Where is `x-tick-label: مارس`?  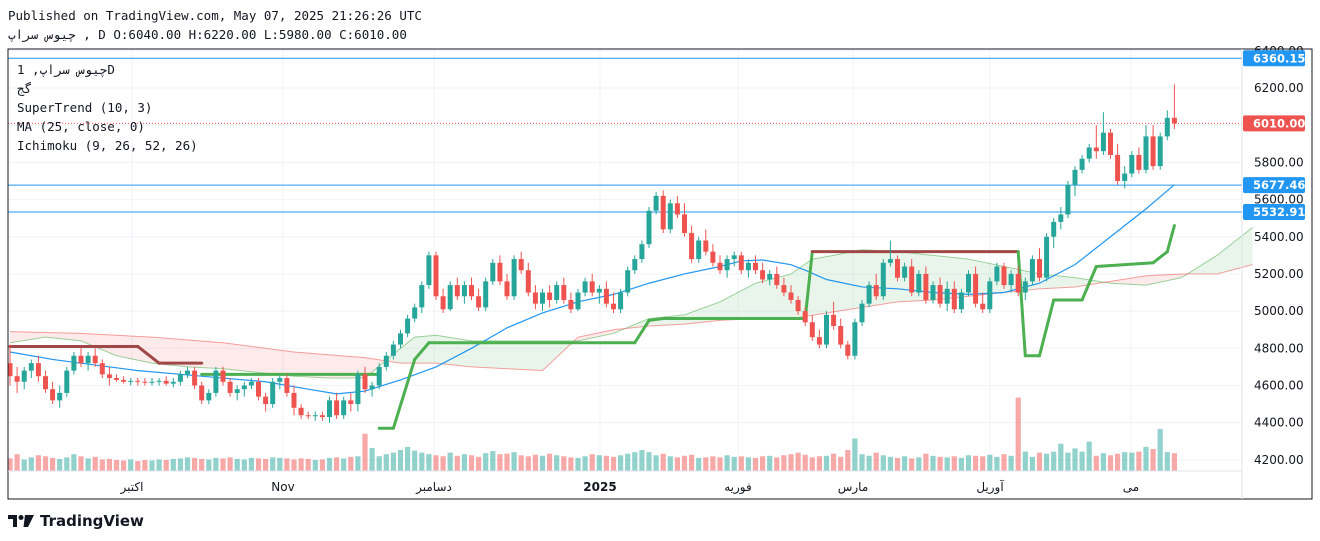 x-tick-label: مارس is located at coordinates (853, 487).